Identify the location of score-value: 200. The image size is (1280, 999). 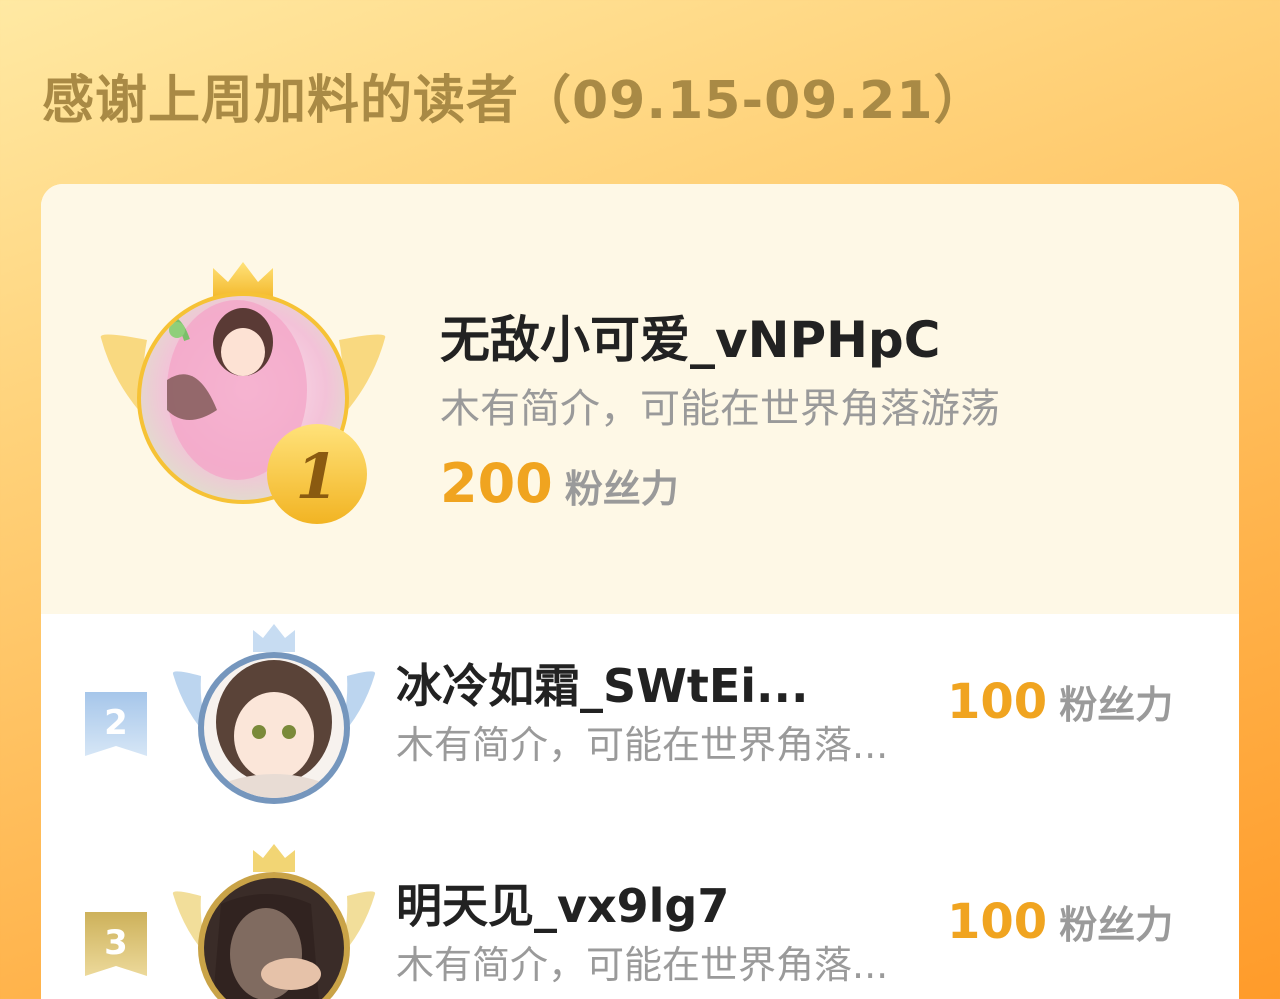
(496, 483).